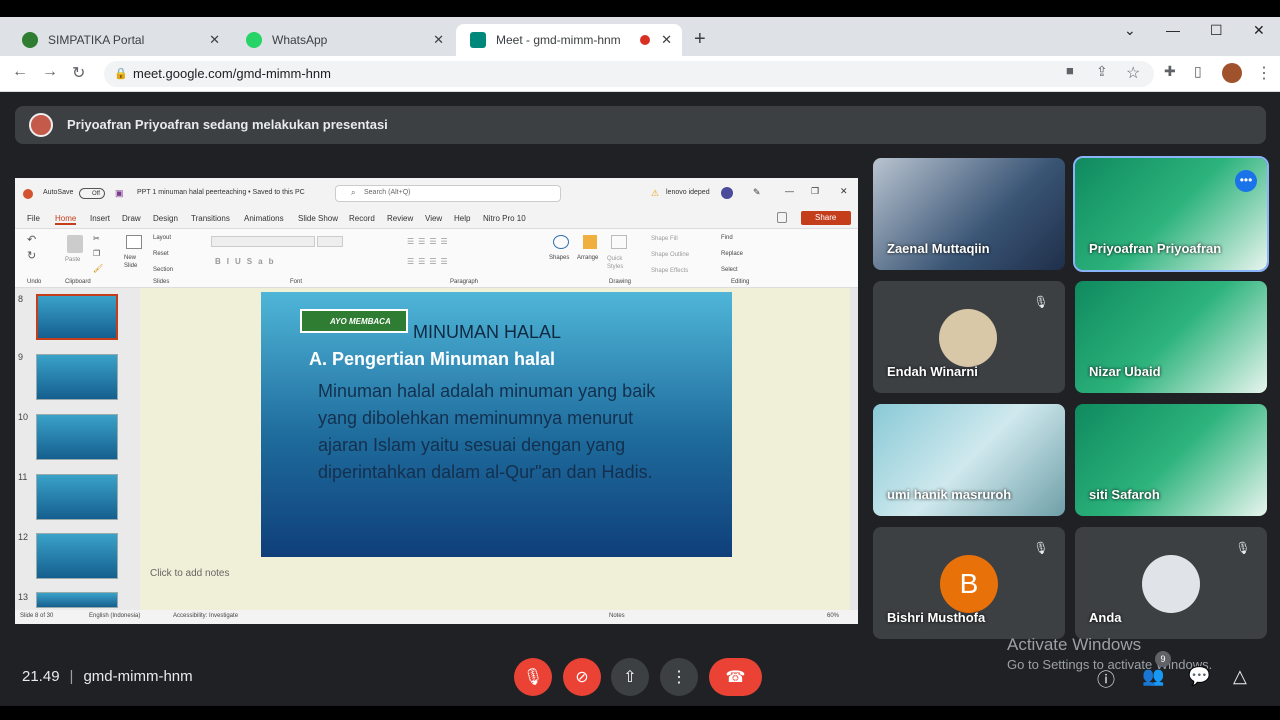  Describe the element at coordinates (670, 255) in the screenshot. I see `shape-outline-button: Shape Outline` at that location.